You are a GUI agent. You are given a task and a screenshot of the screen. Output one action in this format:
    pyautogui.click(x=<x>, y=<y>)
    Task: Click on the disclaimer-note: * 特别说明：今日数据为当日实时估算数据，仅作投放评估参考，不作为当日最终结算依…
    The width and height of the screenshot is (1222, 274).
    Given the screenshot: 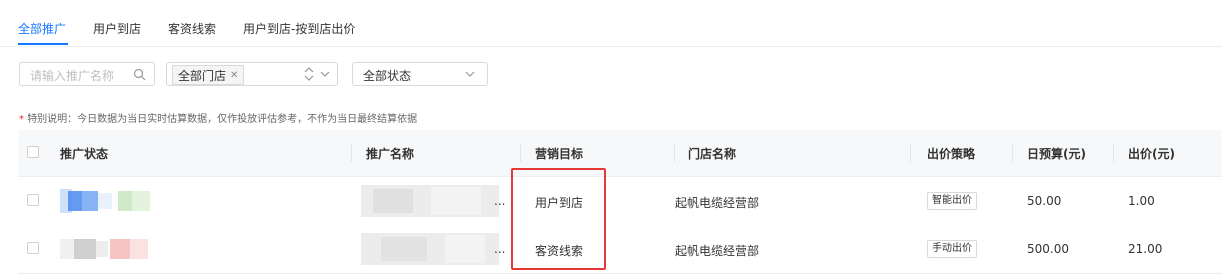 What is the action you would take?
    pyautogui.click(x=218, y=117)
    